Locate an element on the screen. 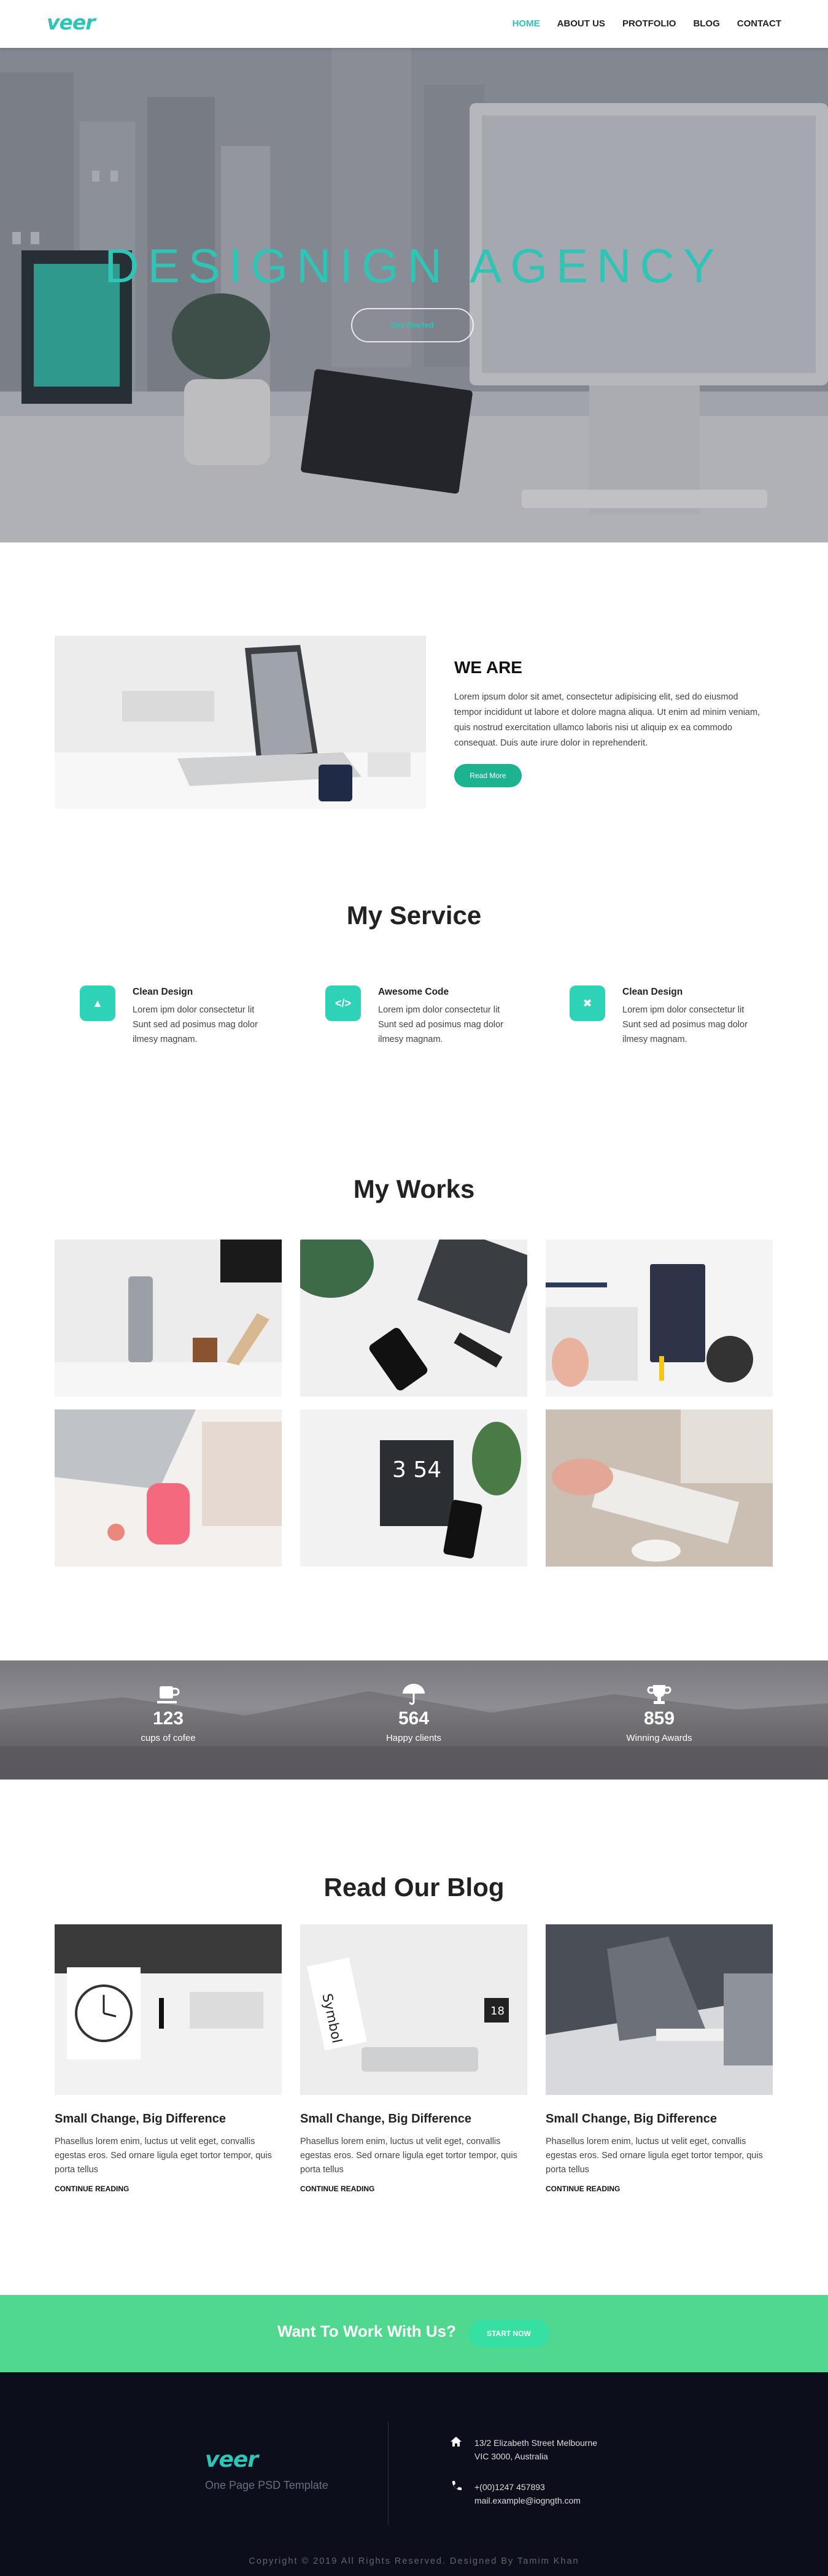 The image size is (828, 2576). blog-post-image: Symbol 18 is located at coordinates (413, 2009).